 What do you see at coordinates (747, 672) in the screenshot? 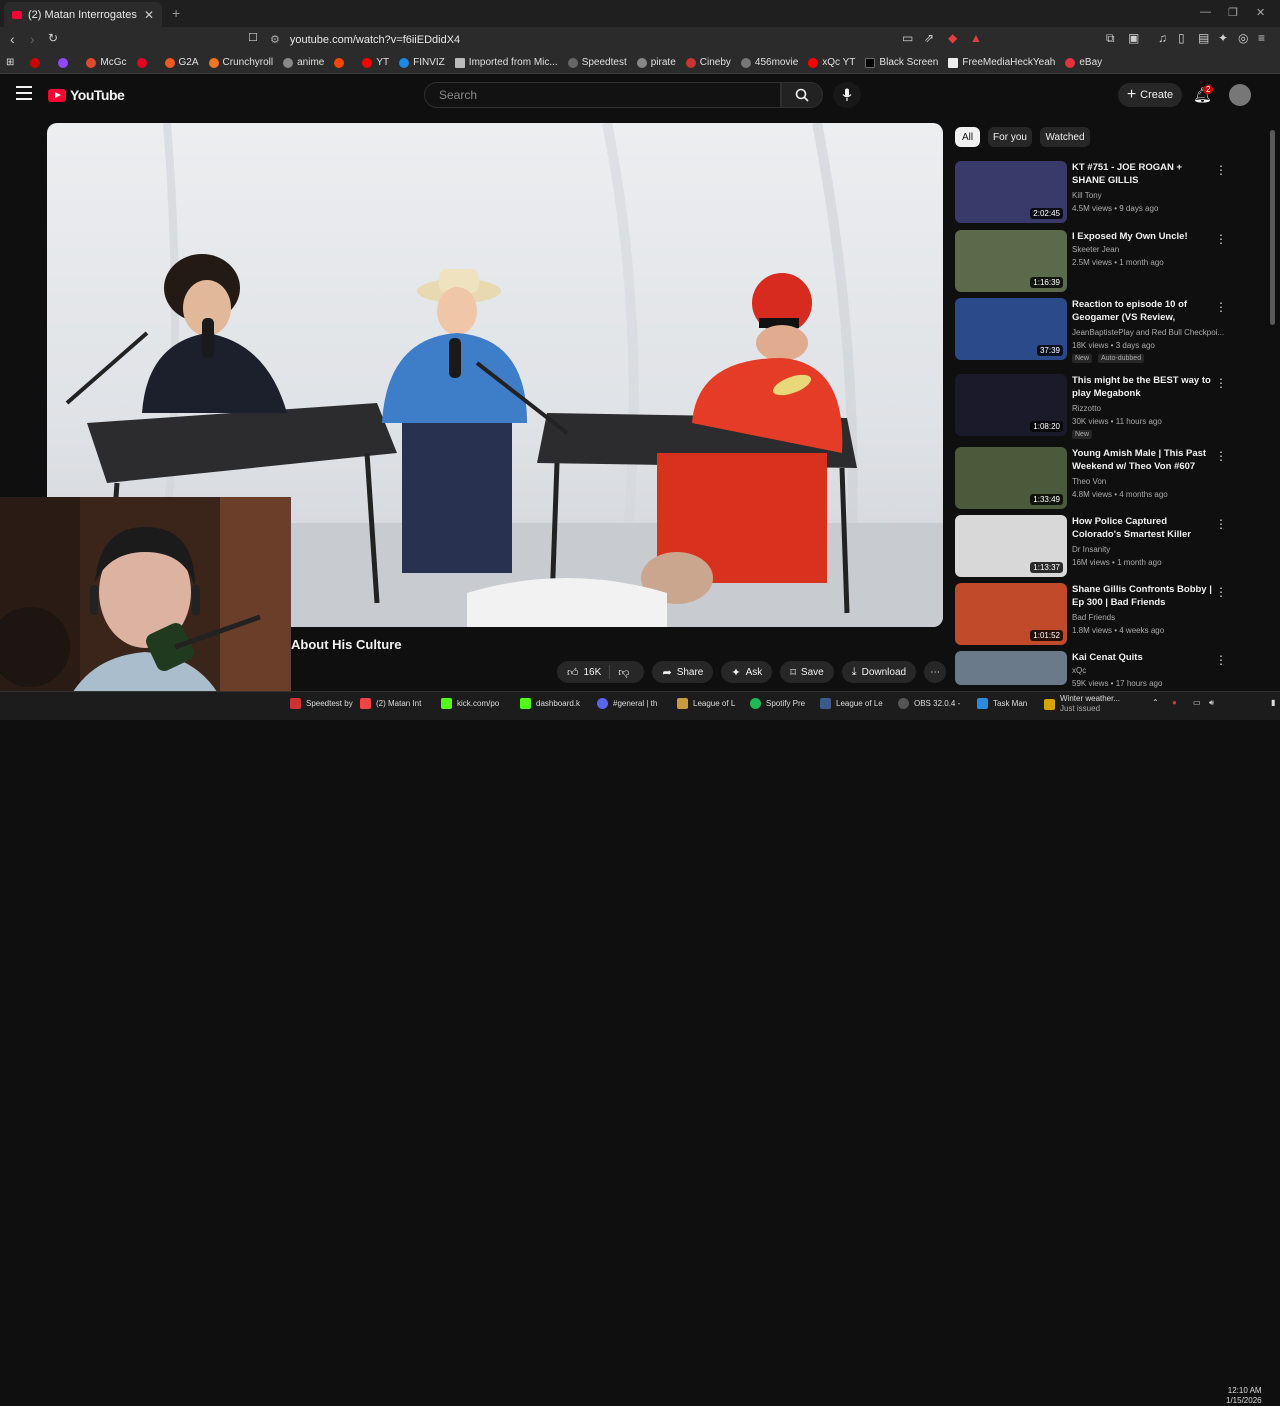
I see `ask-button: ✦ Ask` at bounding box center [747, 672].